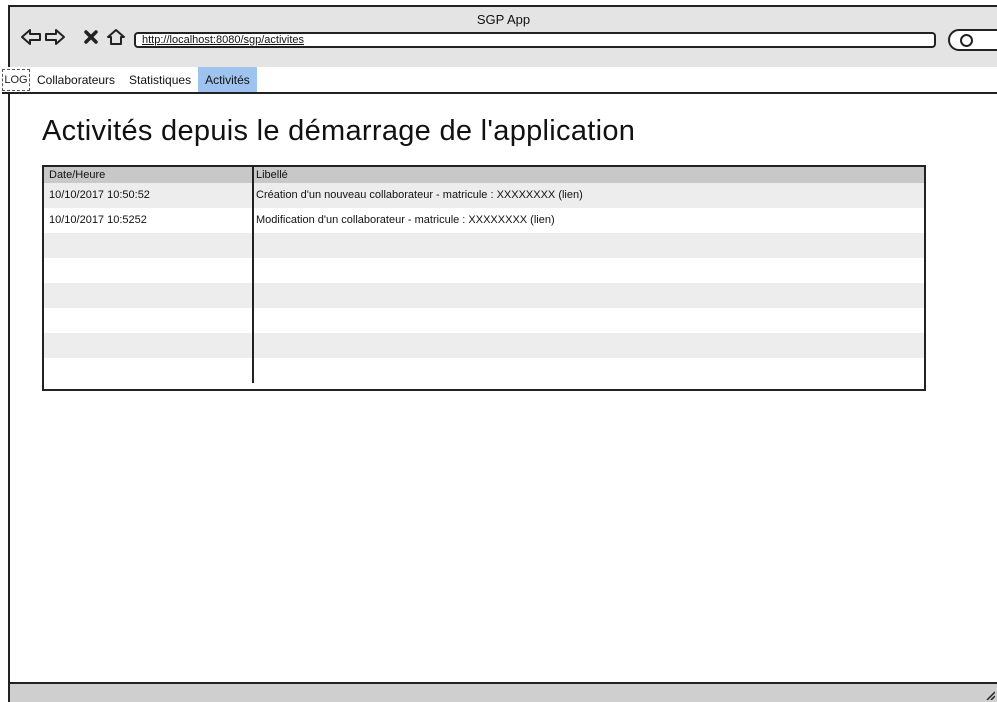  Describe the element at coordinates (990, 695) in the screenshot. I see `resize-grip-icon` at that location.